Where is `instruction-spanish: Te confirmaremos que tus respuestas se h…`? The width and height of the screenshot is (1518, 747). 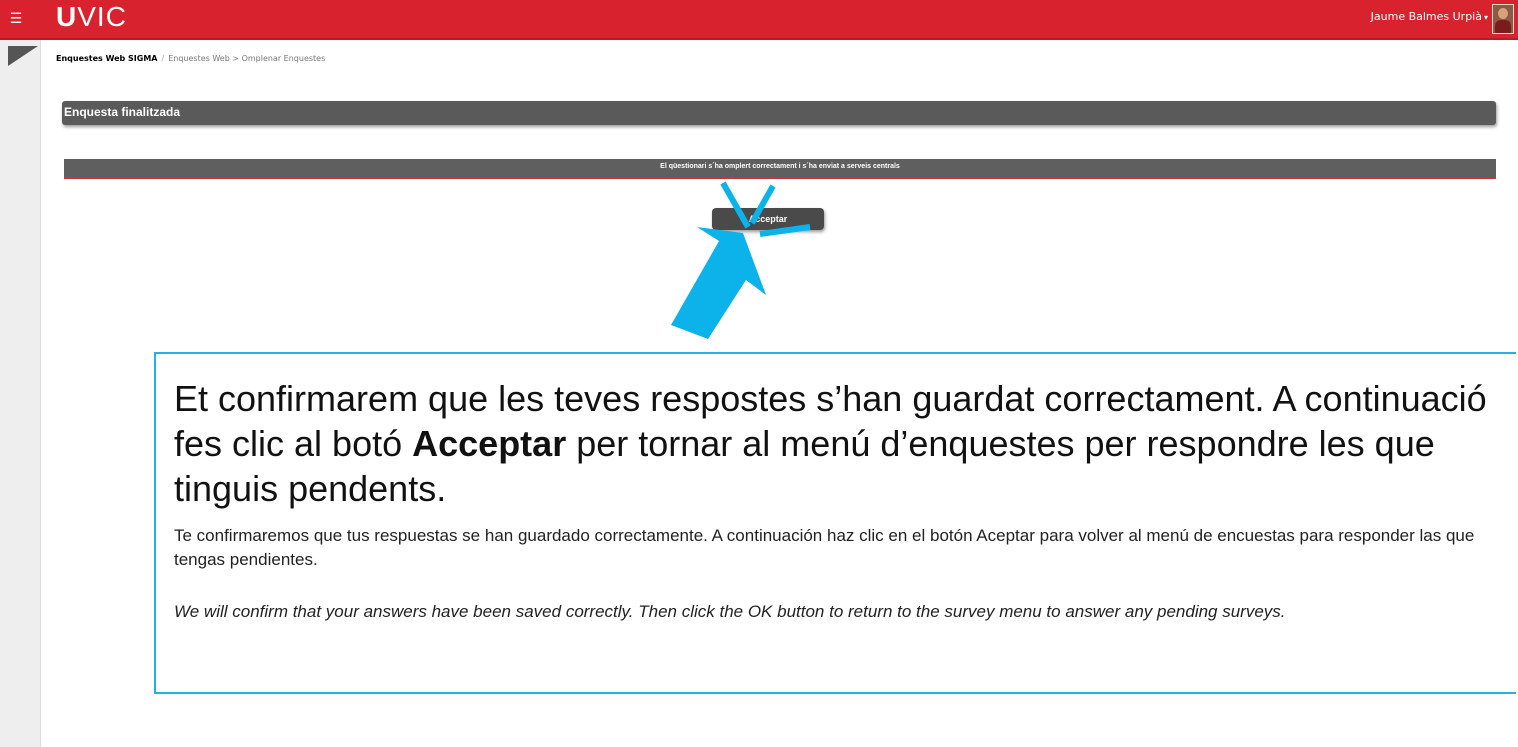
instruction-spanish: Te confirmaremos que tus respuestas se h… is located at coordinates (824, 547).